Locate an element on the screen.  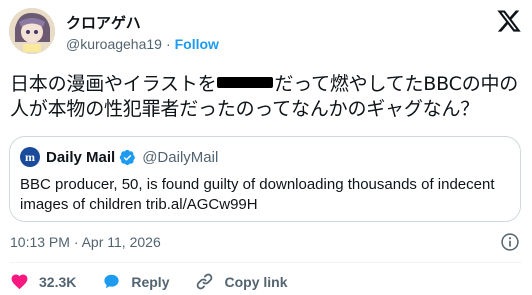
x-logo-icon is located at coordinates (509, 21).